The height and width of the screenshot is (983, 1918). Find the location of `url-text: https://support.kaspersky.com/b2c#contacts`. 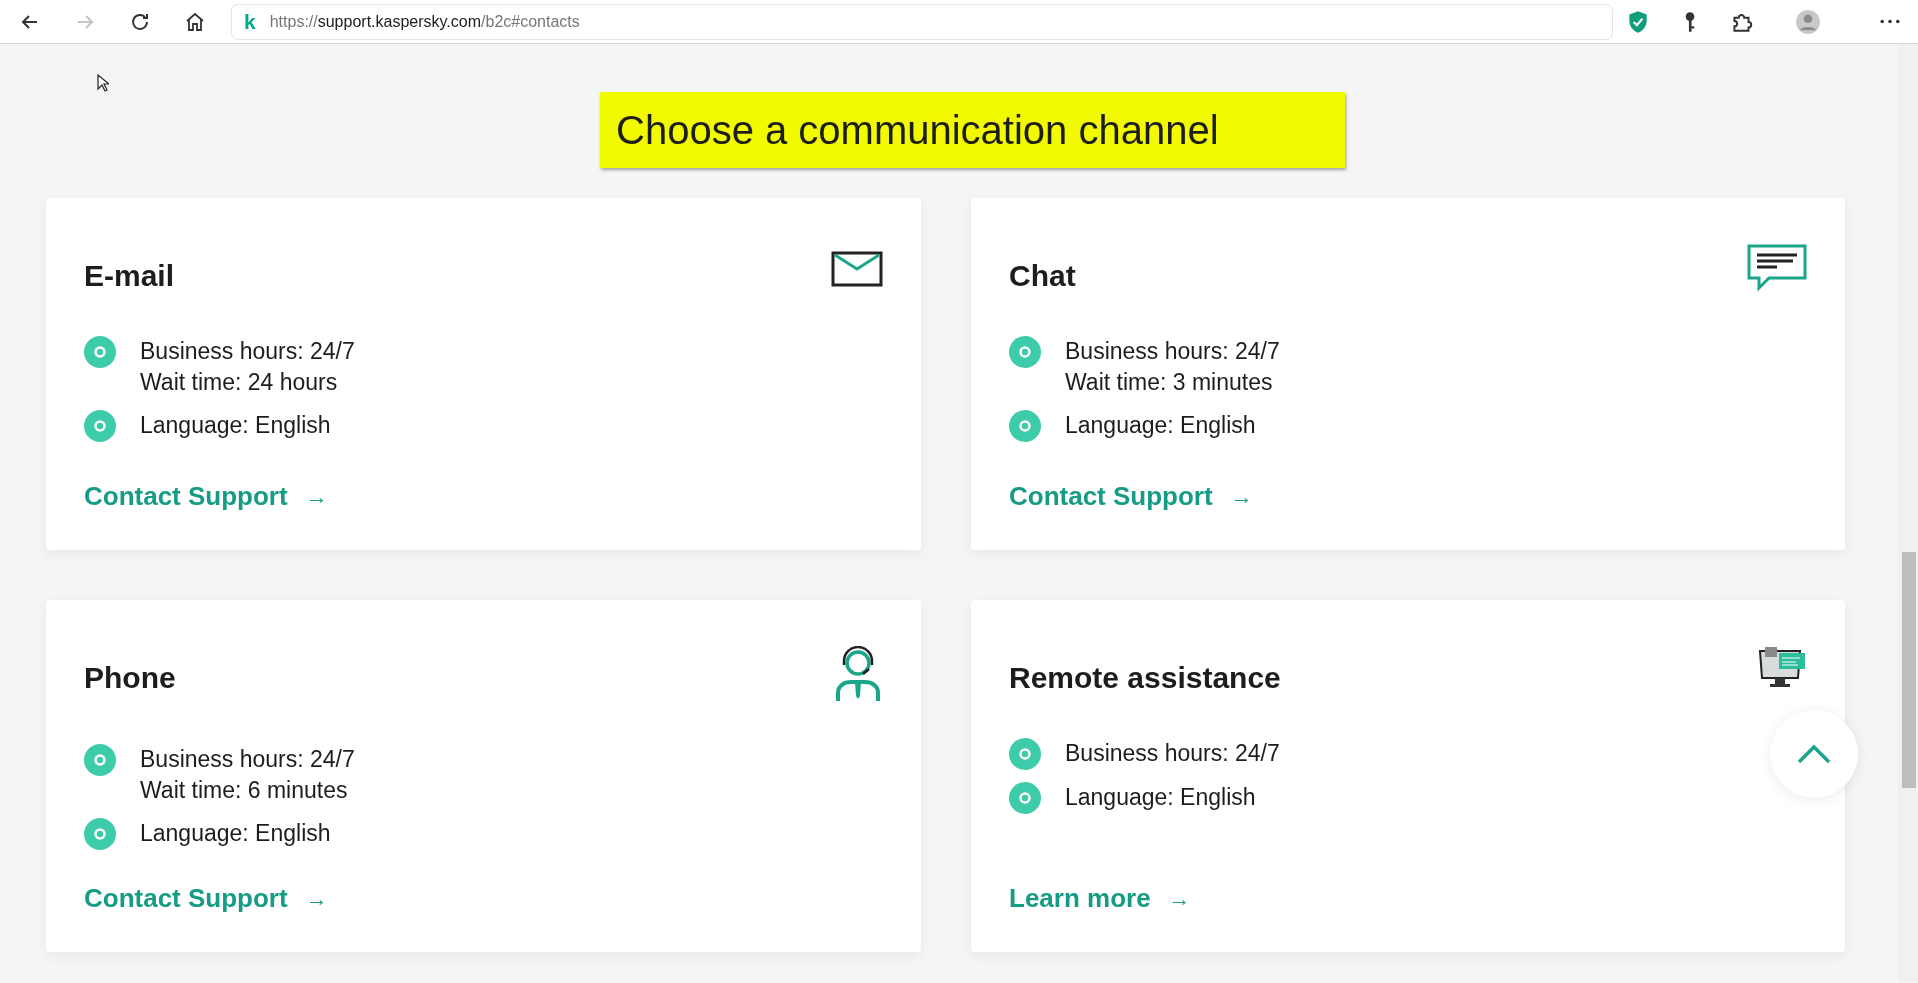

url-text: https://support.kaspersky.com/b2c#contacts is located at coordinates (424, 21).